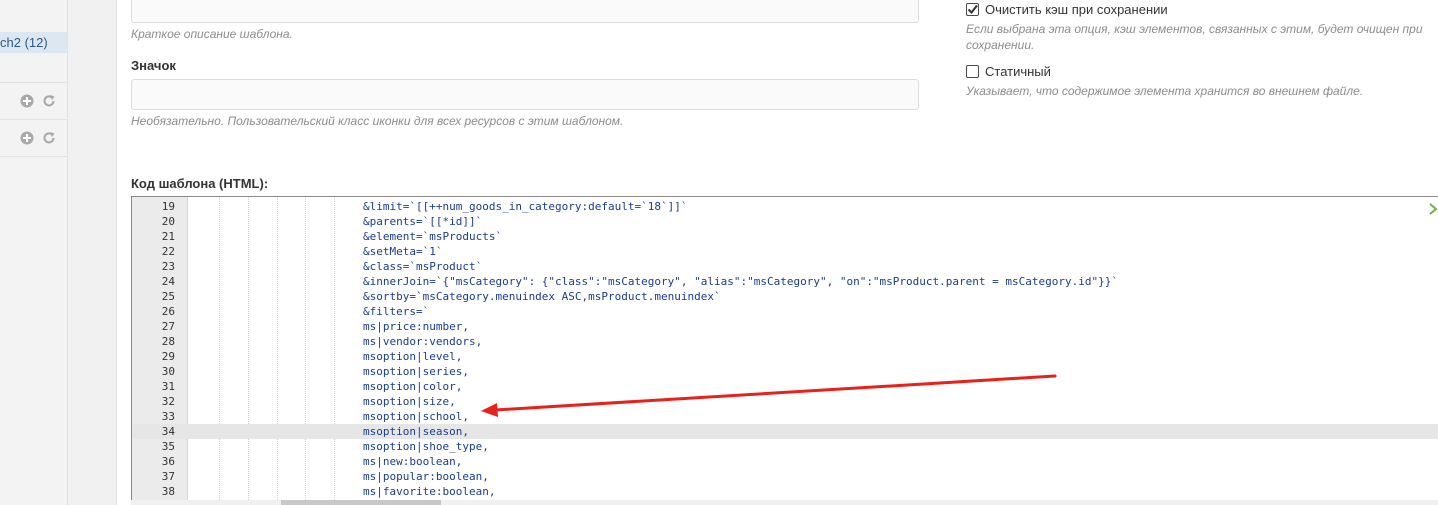 This screenshot has width=1438, height=505. What do you see at coordinates (769, 395) in the screenshot?
I see `annotation-arrow-icon` at bounding box center [769, 395].